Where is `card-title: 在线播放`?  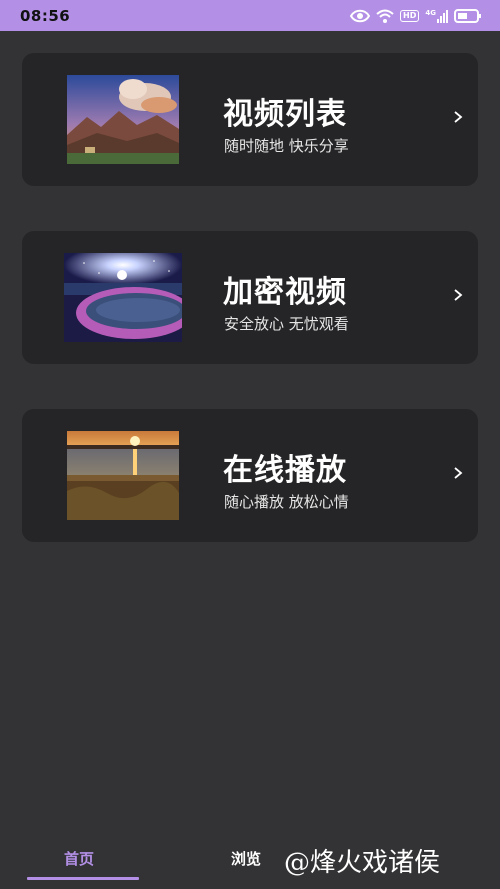 card-title: 在线播放 is located at coordinates (285, 470).